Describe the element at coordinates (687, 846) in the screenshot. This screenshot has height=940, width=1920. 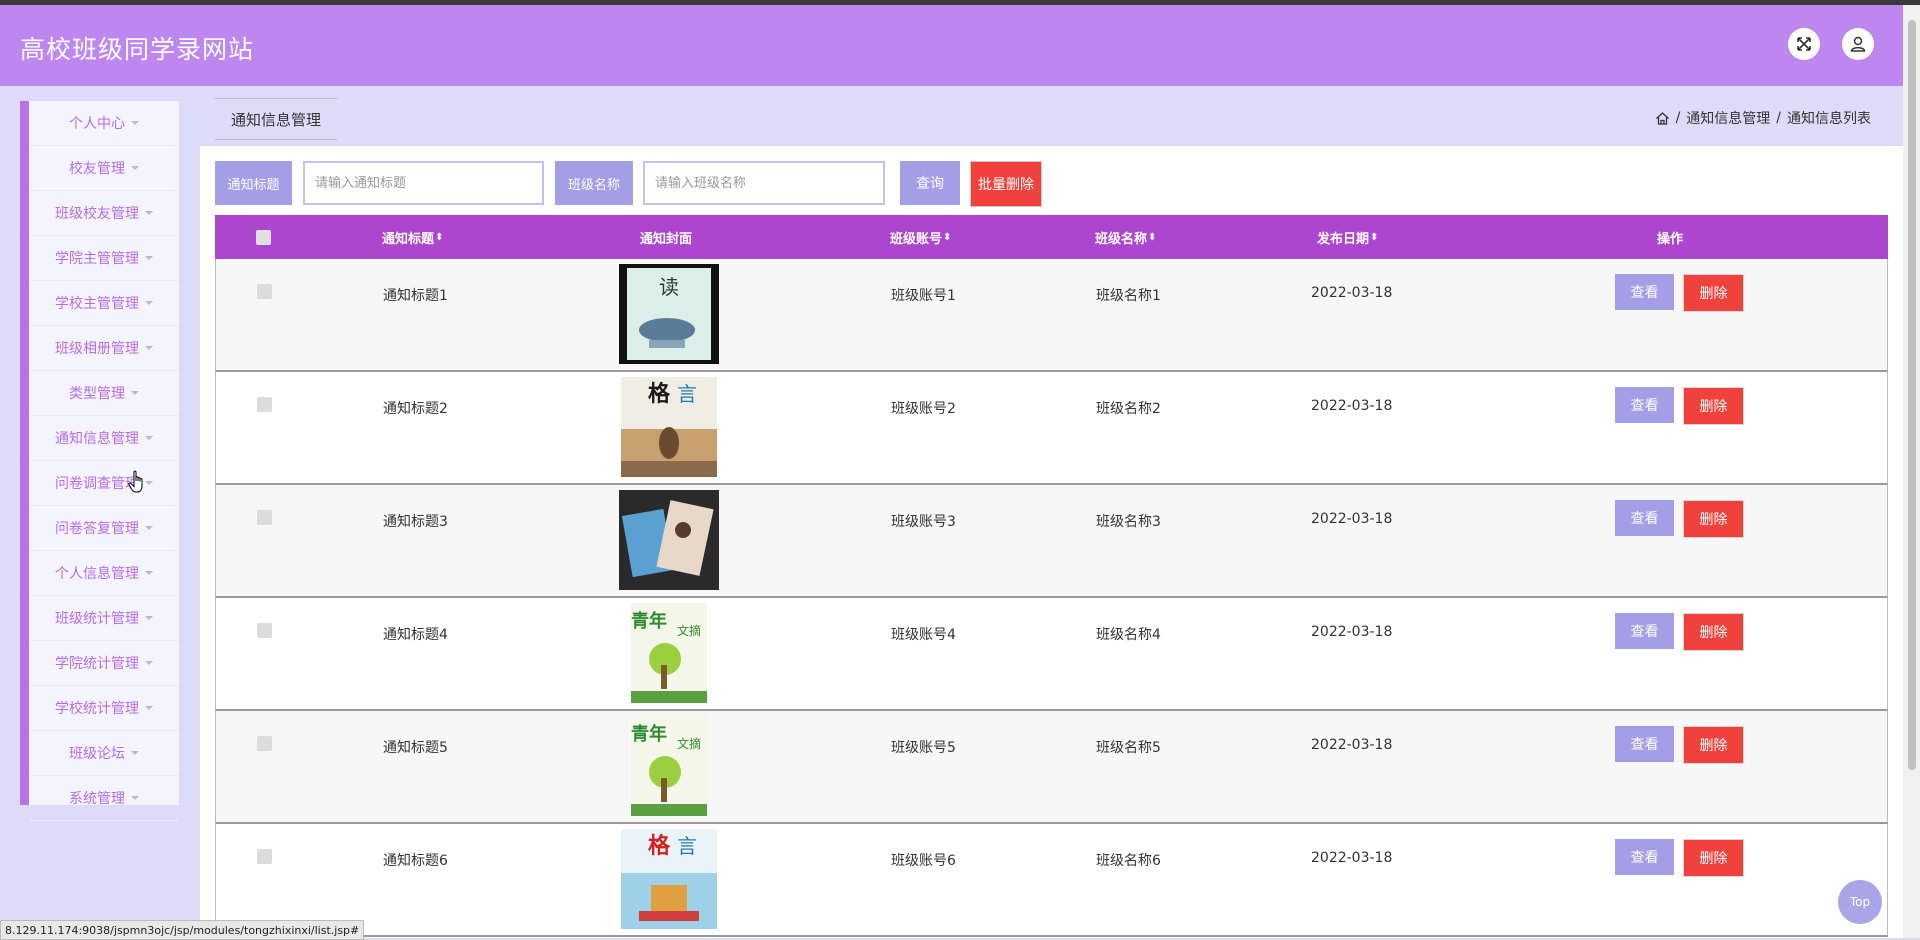
I see `svg-text: 言` at that location.